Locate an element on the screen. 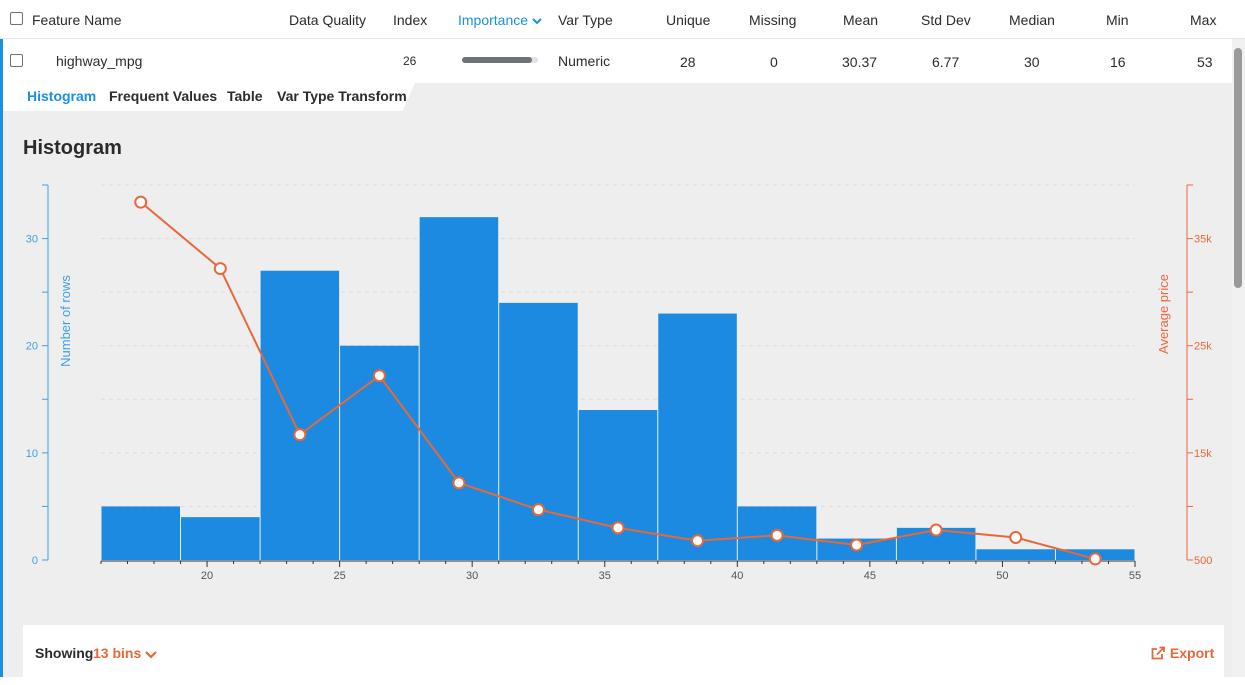 The height and width of the screenshot is (685, 1245). y2-tick-label: 15k is located at coordinates (1203, 454).